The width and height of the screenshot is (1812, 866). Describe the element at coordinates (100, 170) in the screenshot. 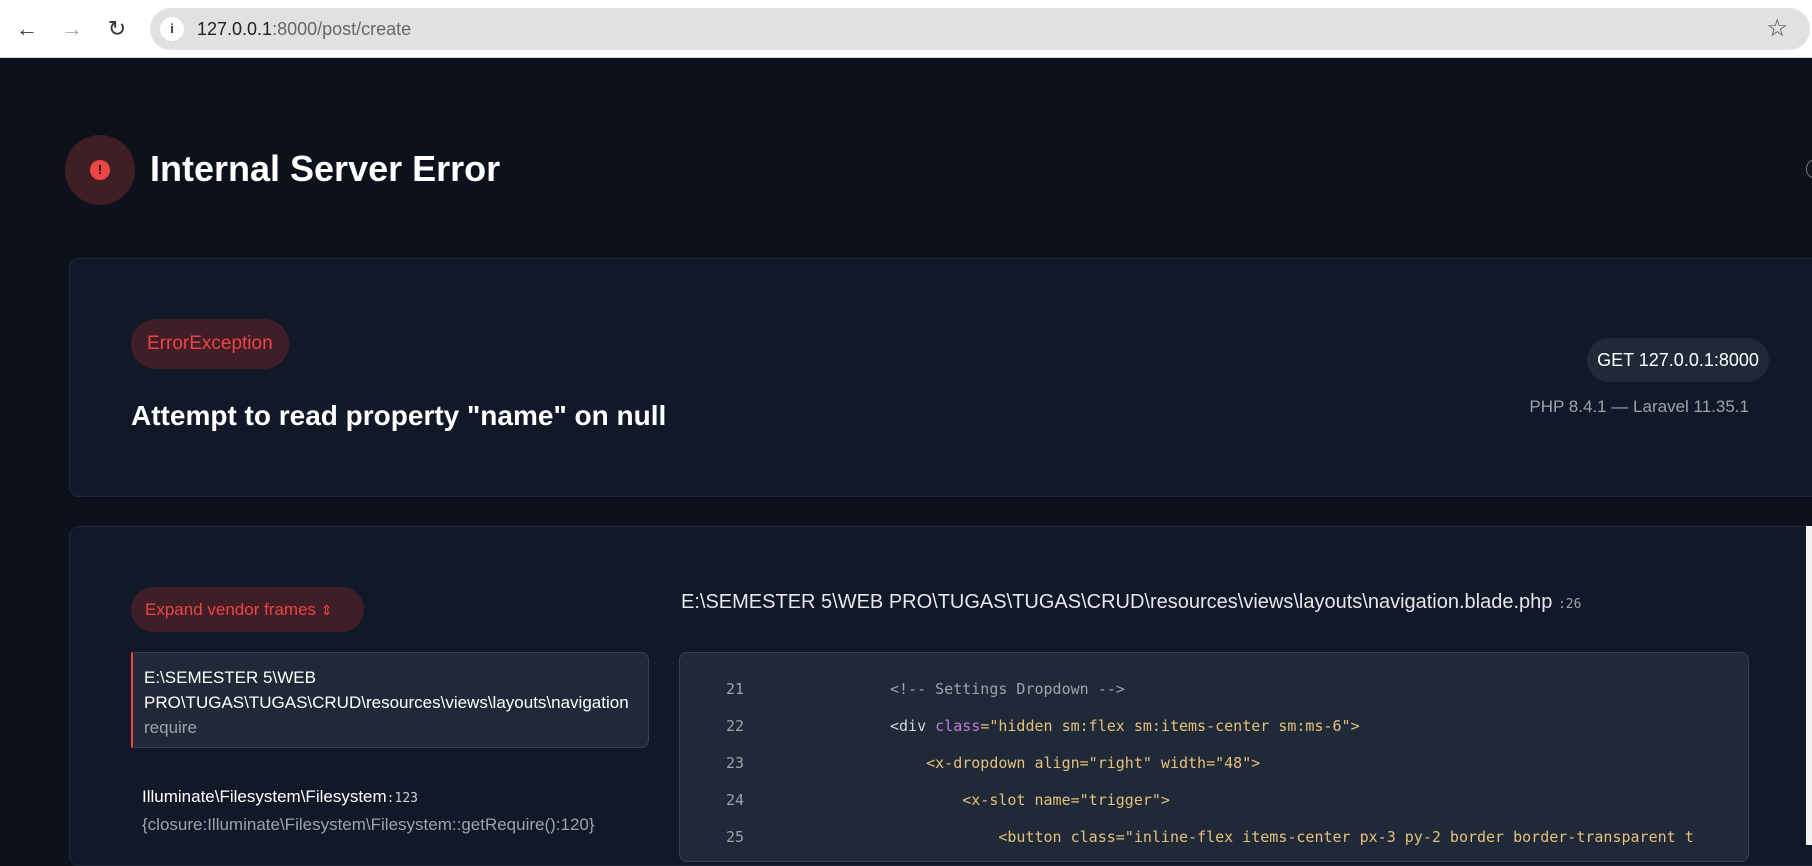

I see `error-icon: !` at that location.